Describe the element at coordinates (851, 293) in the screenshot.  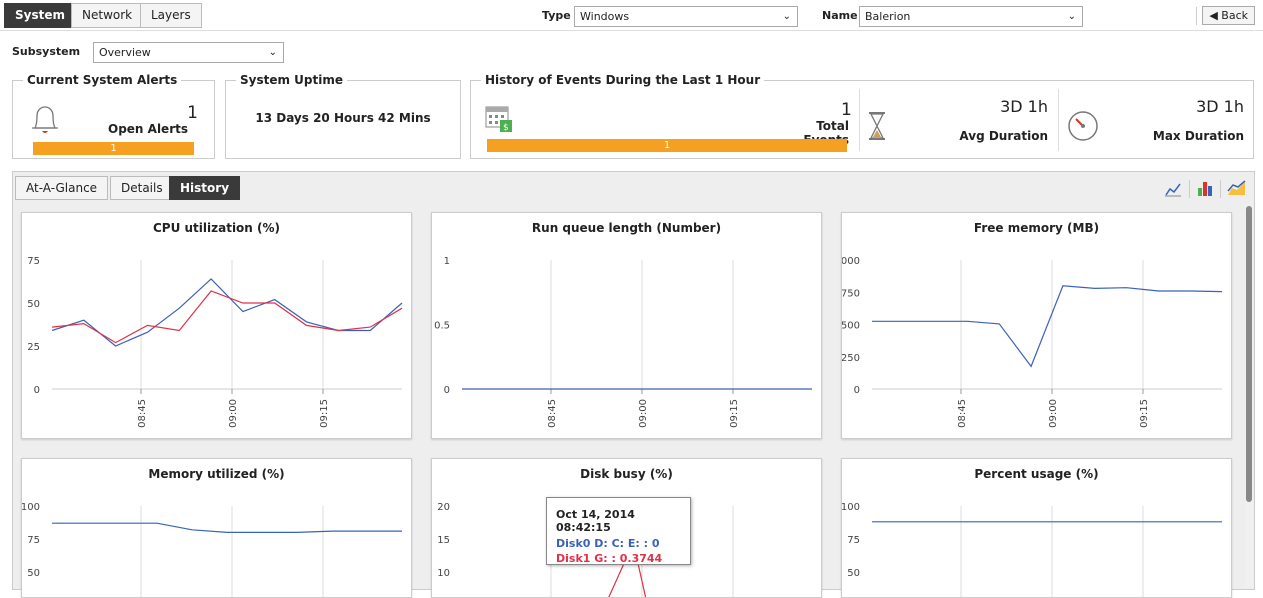
I see `y-tick-label: 750` at that location.